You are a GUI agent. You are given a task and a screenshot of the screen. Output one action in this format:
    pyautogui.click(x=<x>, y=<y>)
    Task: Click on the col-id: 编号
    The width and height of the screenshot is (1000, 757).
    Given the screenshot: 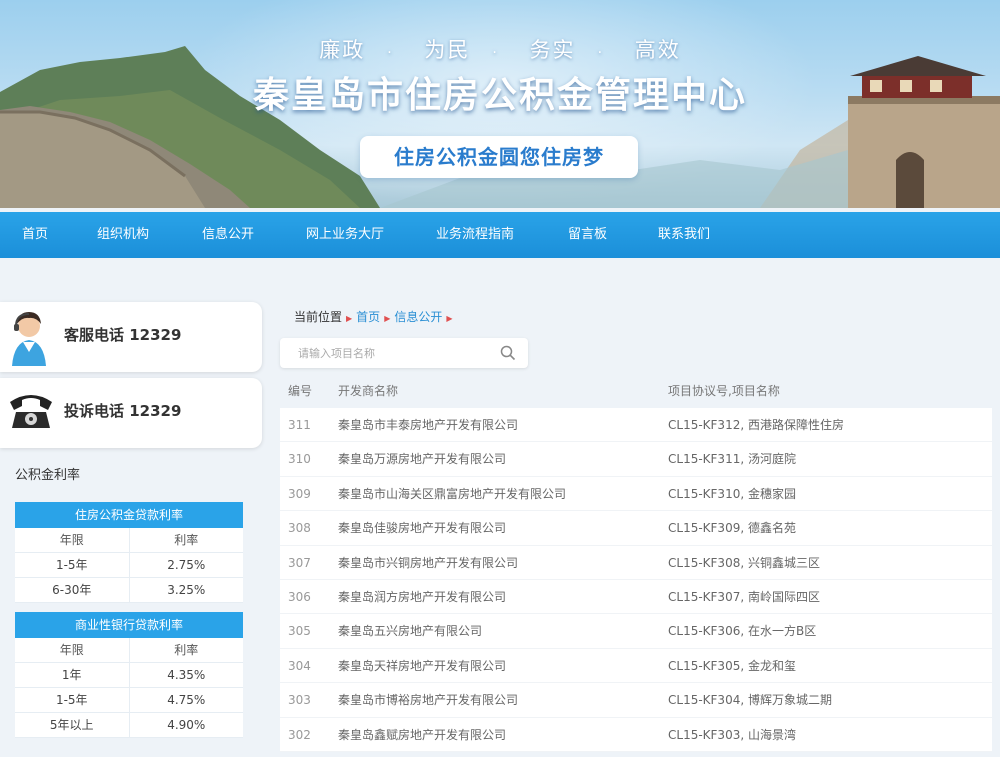 What is the action you would take?
    pyautogui.click(x=300, y=391)
    